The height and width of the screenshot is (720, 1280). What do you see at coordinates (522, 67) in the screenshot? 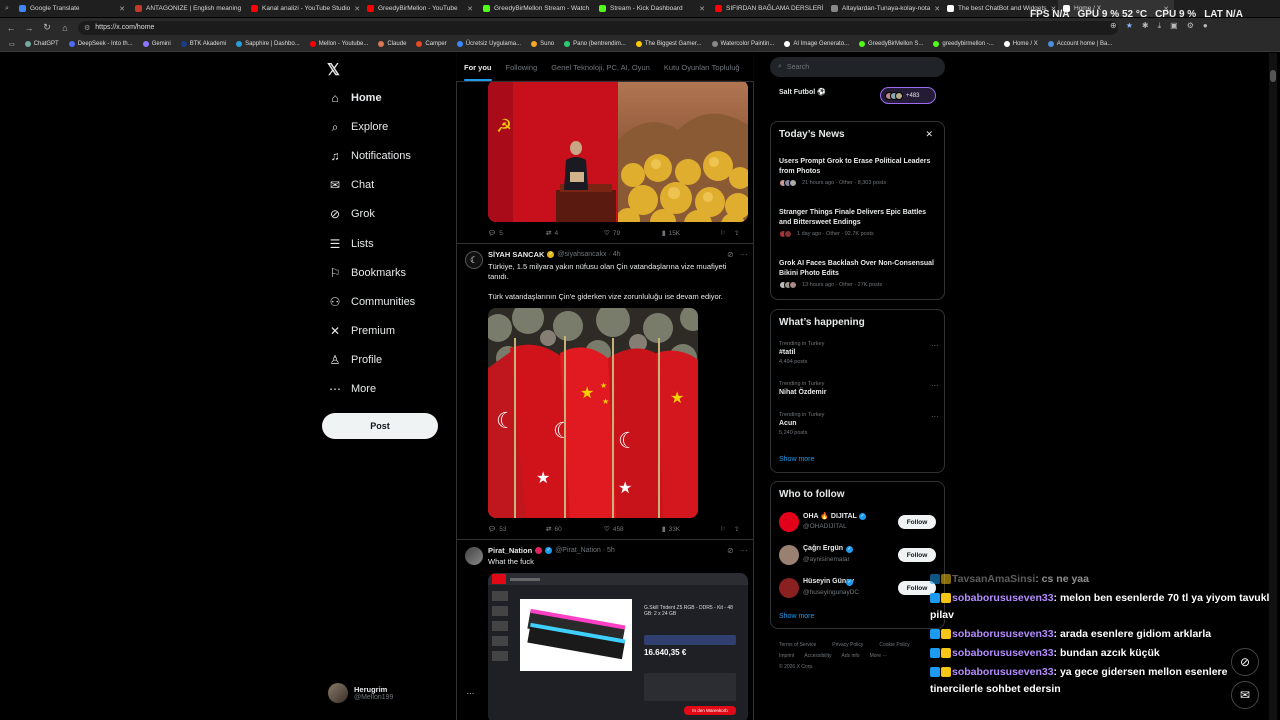
I see `tab-following: Following` at bounding box center [522, 67].